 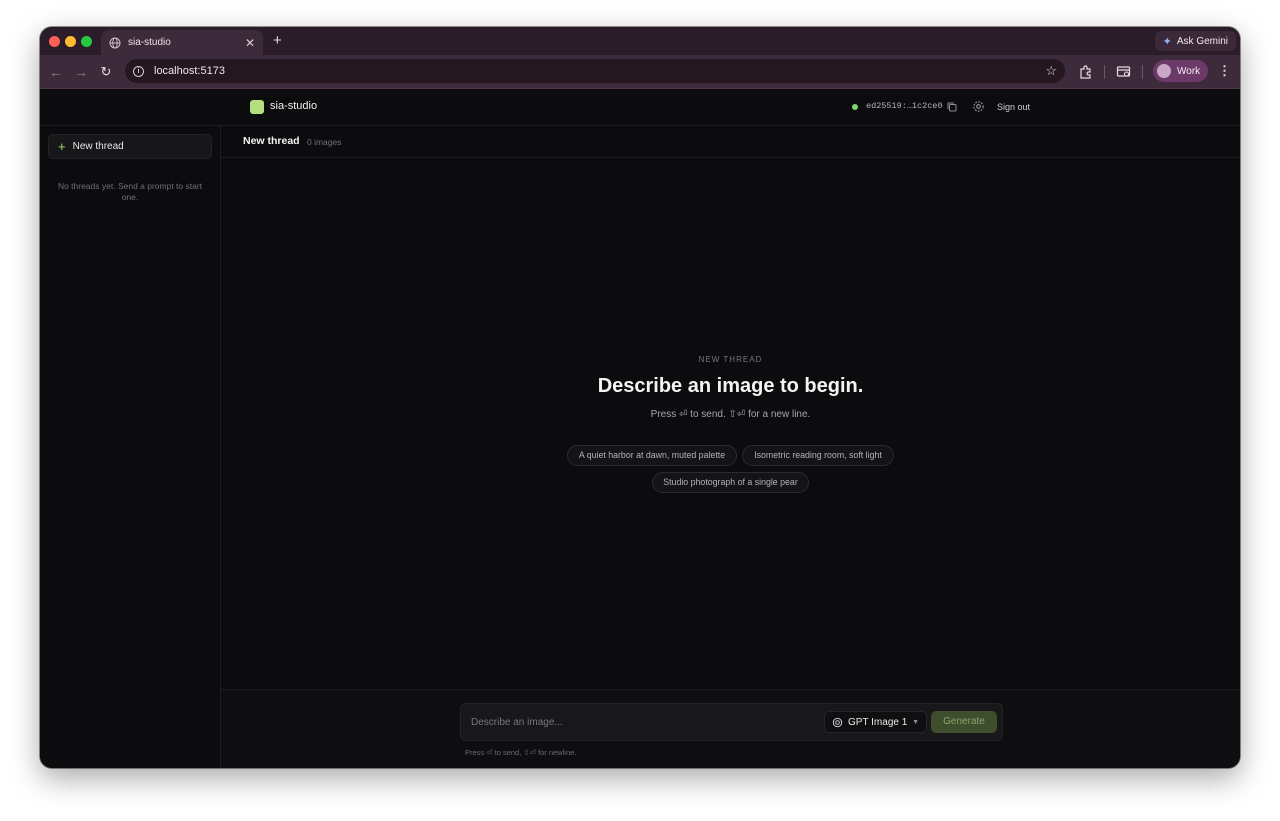 I want to click on new-thread-button: + New thread, so click(x=130, y=146).